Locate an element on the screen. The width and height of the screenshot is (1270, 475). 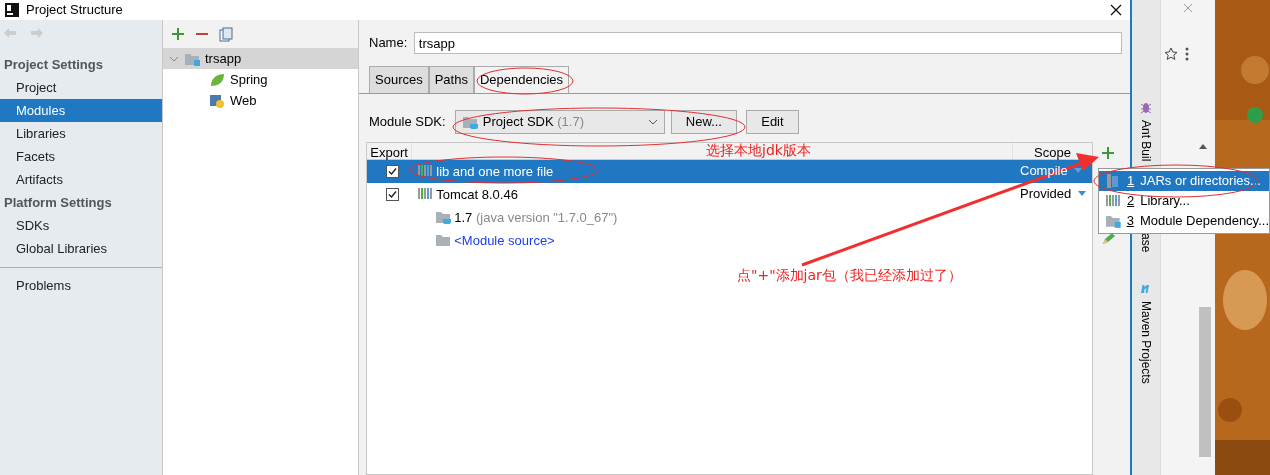
tab: Sources is located at coordinates (399, 79).